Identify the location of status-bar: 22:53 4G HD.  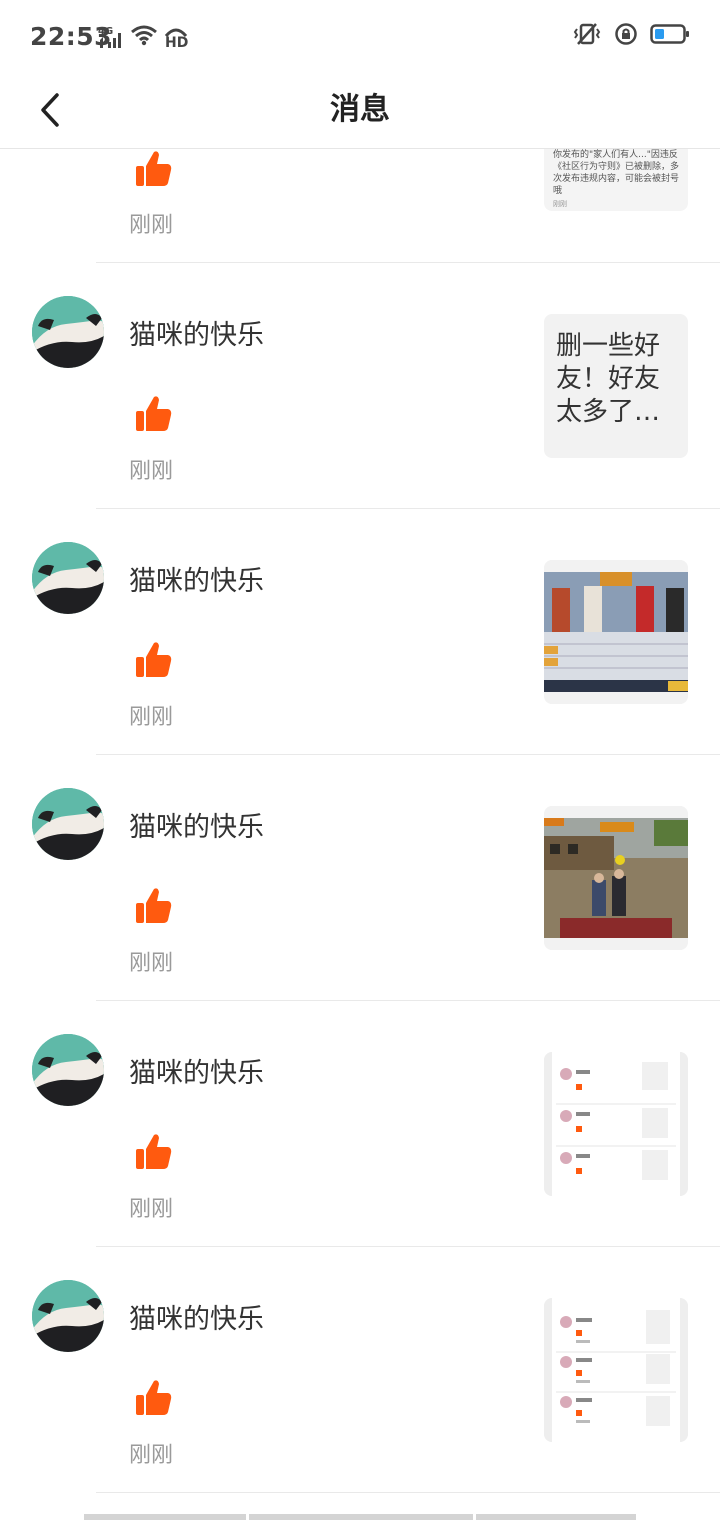
(360, 37).